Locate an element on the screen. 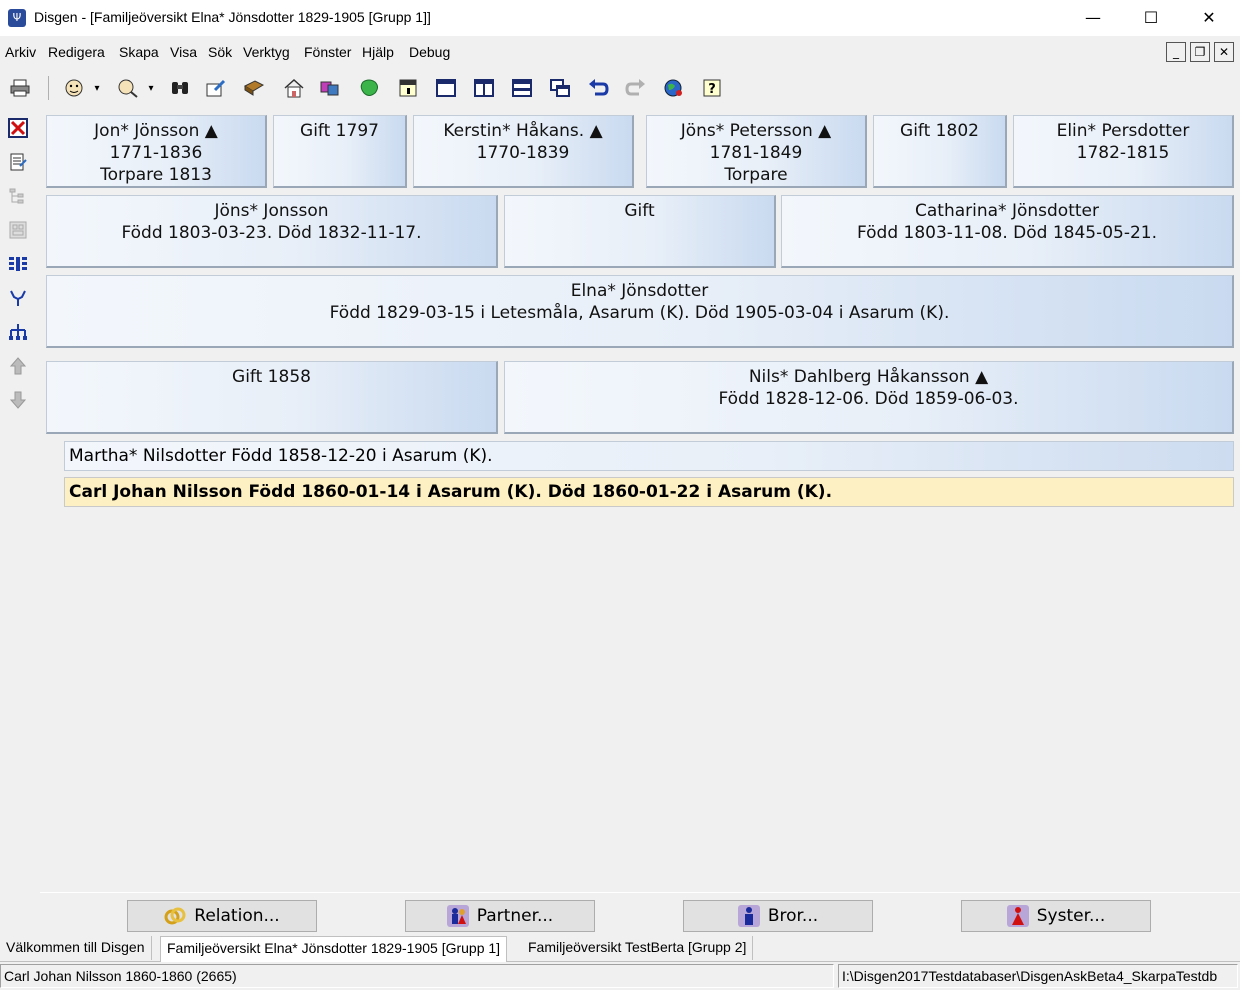 Image resolution: width=1240 pixels, height=990 pixels. window-cascade-icon is located at coordinates (560, 88).